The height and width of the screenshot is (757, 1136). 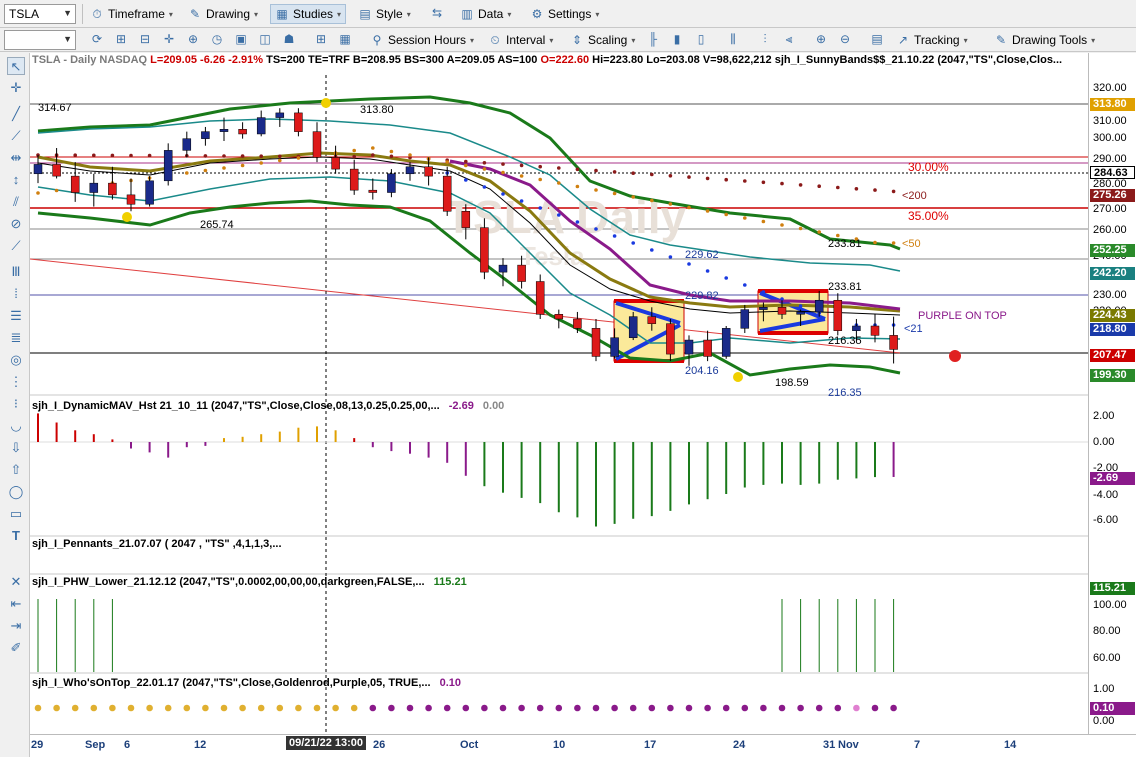 What do you see at coordinates (16, 360) in the screenshot?
I see `spiral-icon: ◎` at bounding box center [16, 360].